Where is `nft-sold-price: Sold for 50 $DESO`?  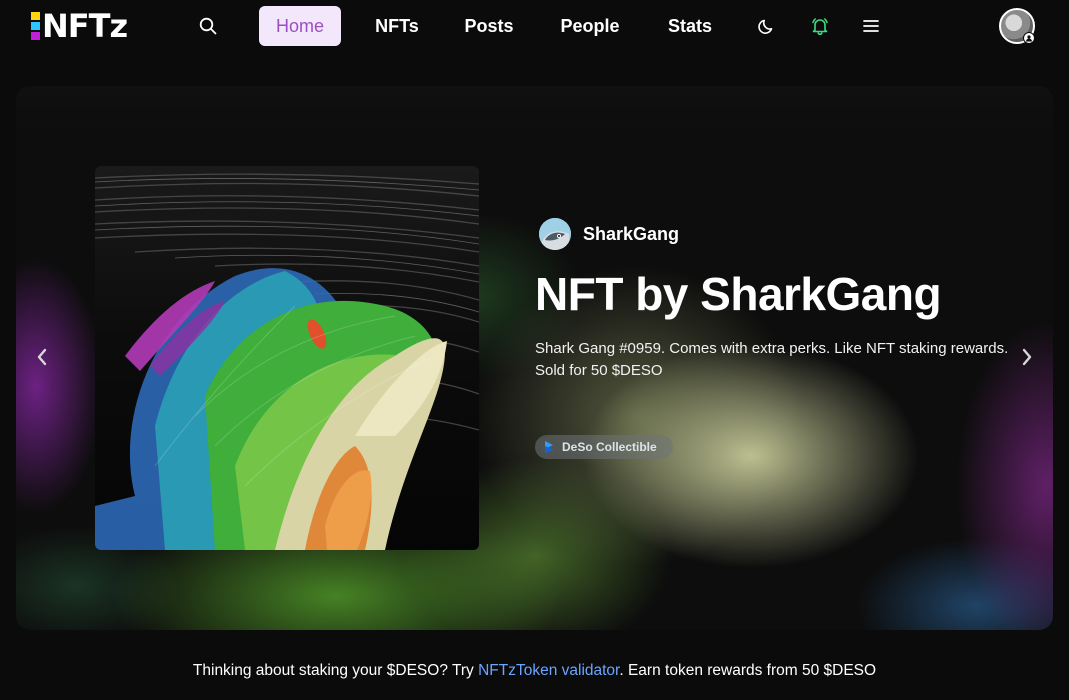 nft-sold-price: Sold for 50 $DESO is located at coordinates (599, 370).